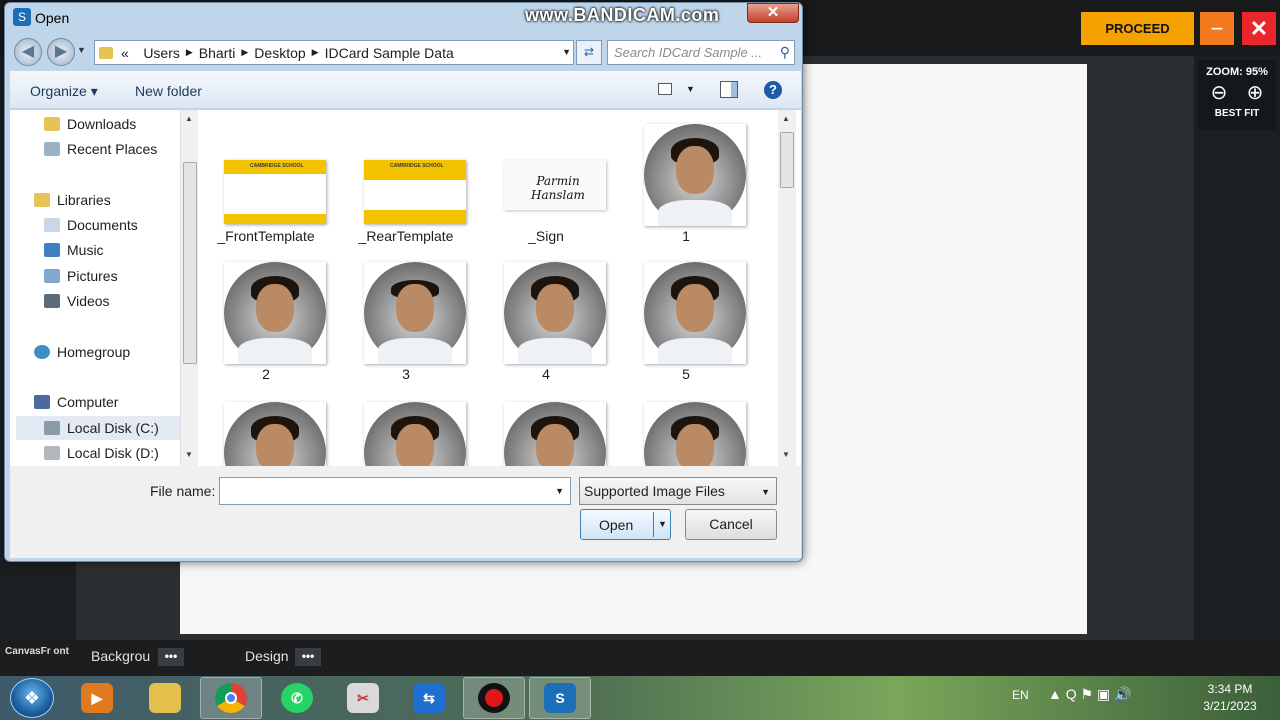 Image resolution: width=1280 pixels, height=720 pixels. What do you see at coordinates (52, 18) in the screenshot?
I see `dialog-title: Open` at bounding box center [52, 18].